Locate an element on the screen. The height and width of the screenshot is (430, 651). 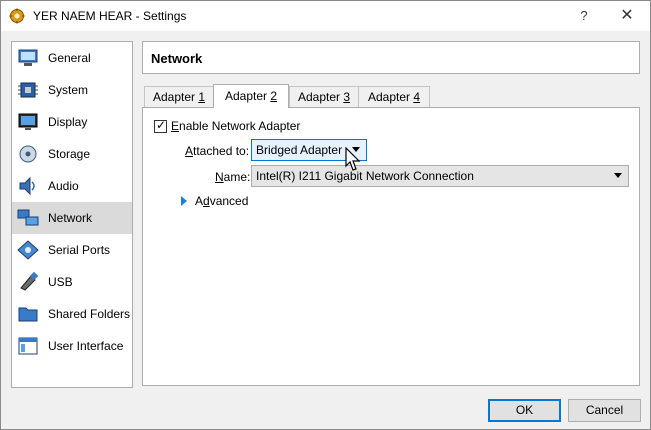
network-icon is located at coordinates (28, 217).